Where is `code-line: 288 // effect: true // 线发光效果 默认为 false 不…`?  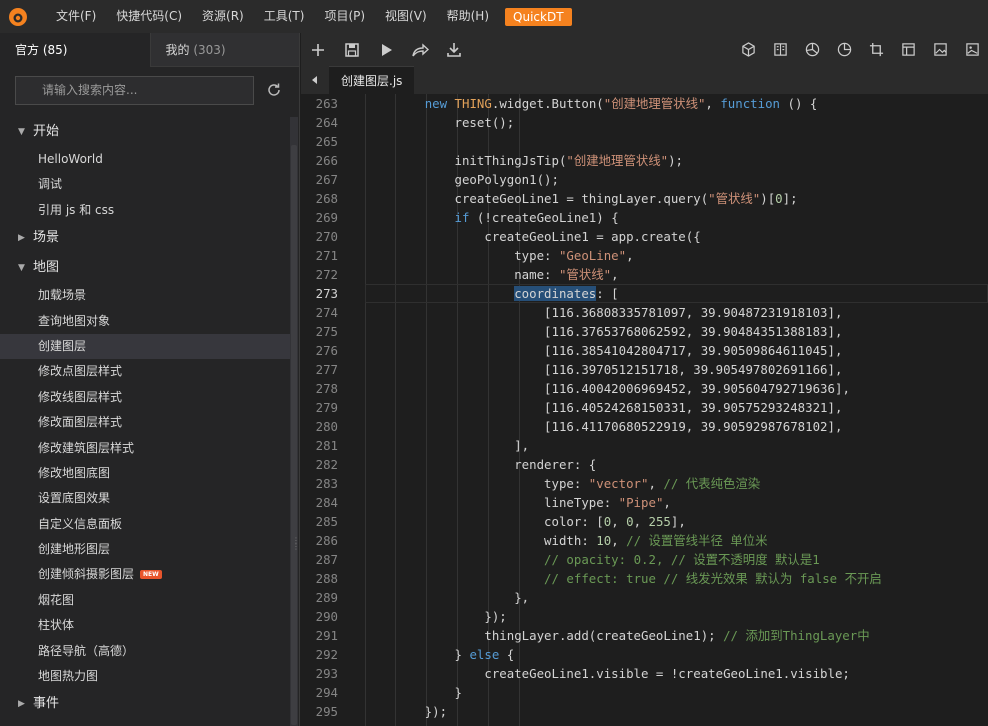 code-line: 288 // effect: true // 线发光效果 默认为 false 不… is located at coordinates (644, 578).